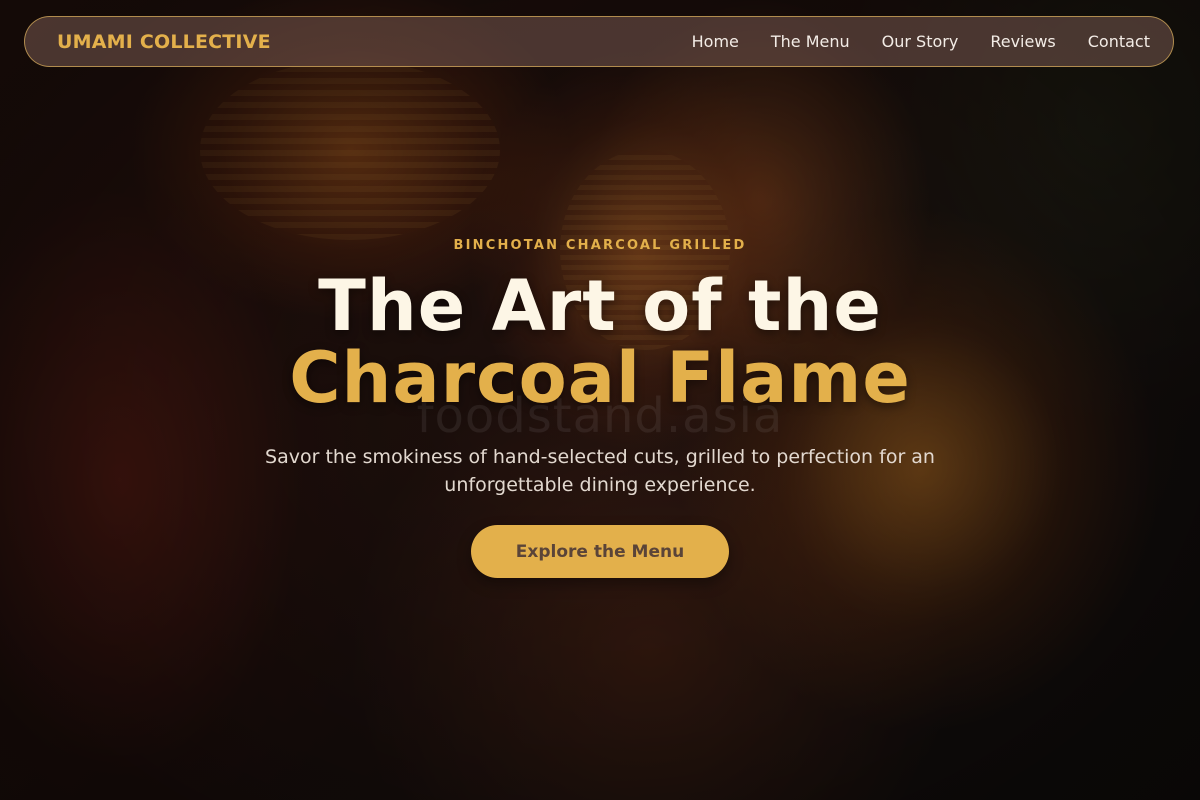  What do you see at coordinates (600, 551) in the screenshot?
I see `explore-menu-button: Explore the Menu` at bounding box center [600, 551].